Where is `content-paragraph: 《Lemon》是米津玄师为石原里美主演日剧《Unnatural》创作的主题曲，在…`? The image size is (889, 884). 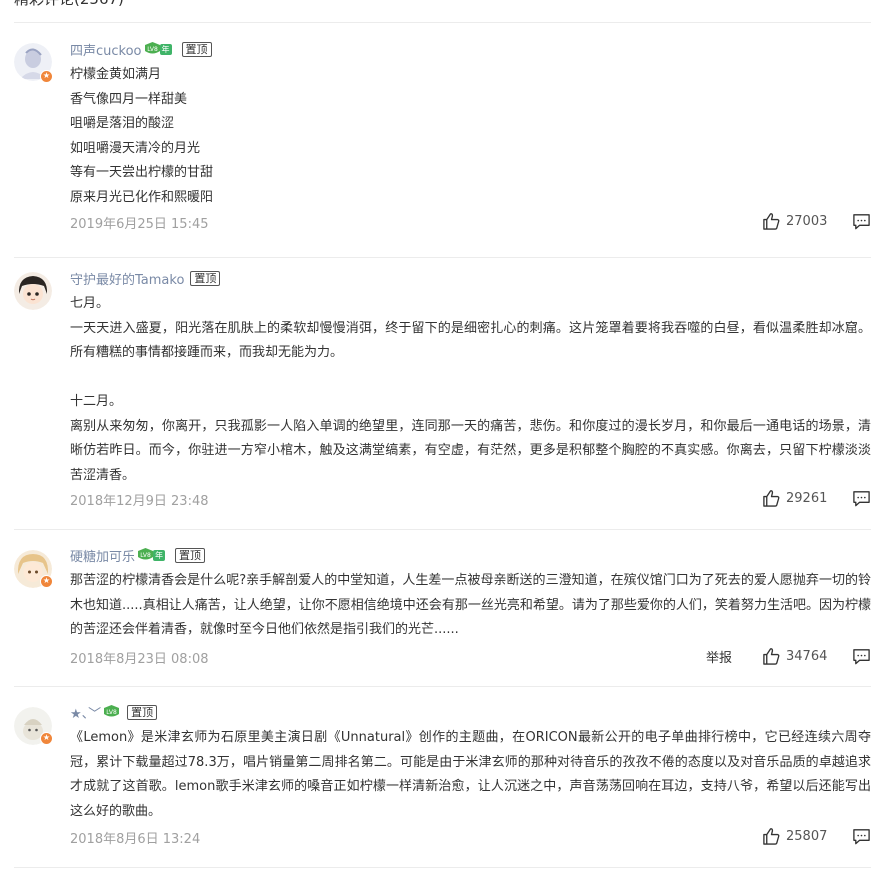 content-paragraph: 《Lemon》是米津玄师为石原里美主演日剧《Unnatural》创作的主题曲，在… is located at coordinates (470, 774).